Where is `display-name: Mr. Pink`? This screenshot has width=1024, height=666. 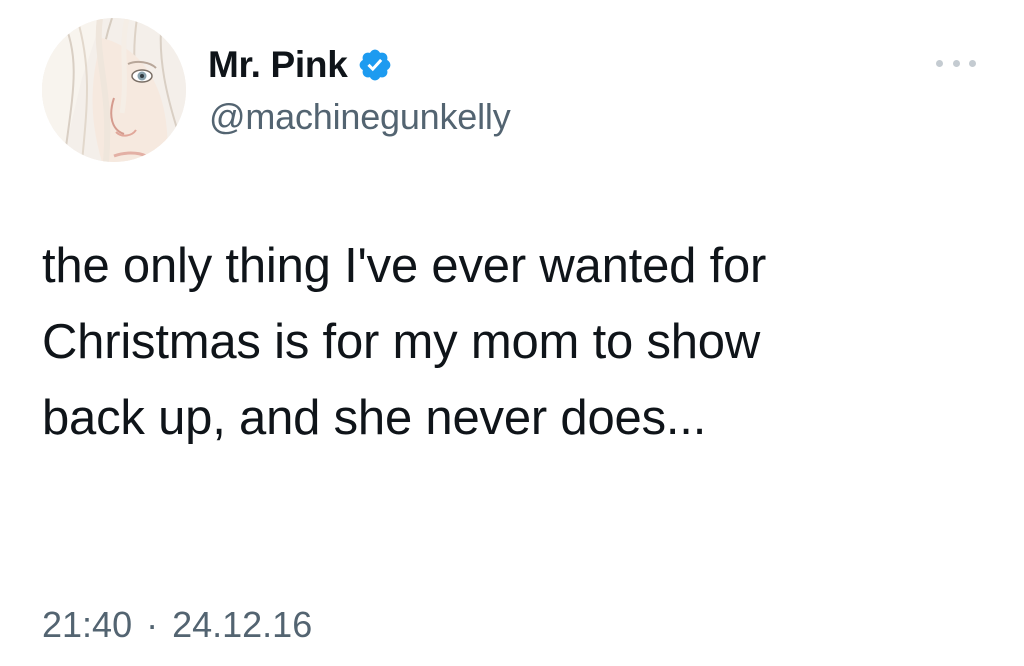 display-name: Mr. Pink is located at coordinates (278, 65).